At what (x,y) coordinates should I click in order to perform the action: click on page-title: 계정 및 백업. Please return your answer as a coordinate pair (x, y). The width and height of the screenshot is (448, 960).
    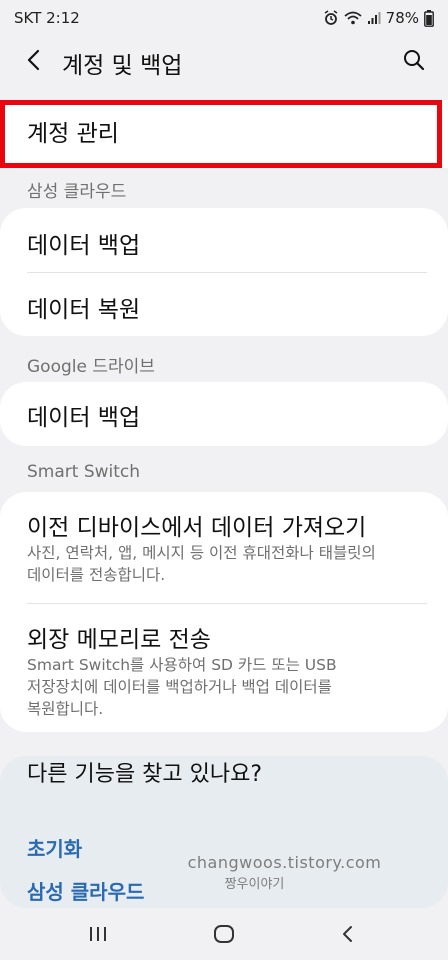
    Looking at the image, I should click on (122, 66).